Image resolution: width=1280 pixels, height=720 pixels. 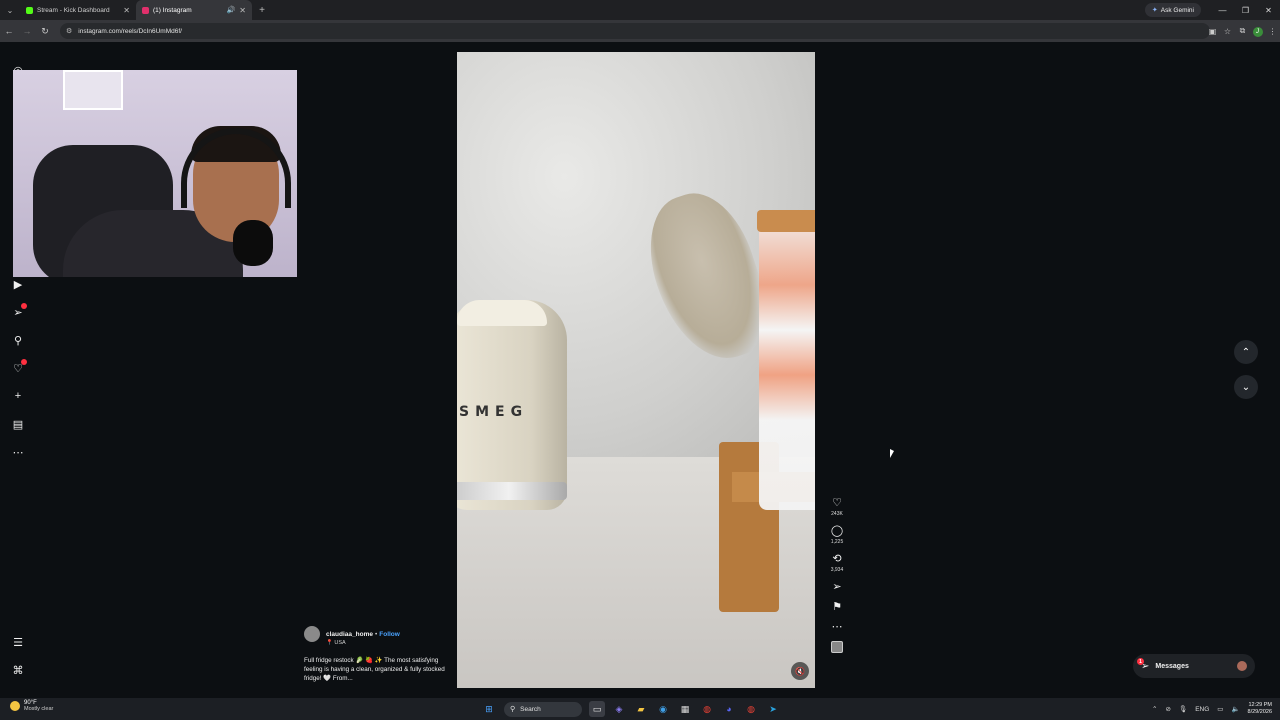 I want to click on new-tab-button: +, so click(x=262, y=10).